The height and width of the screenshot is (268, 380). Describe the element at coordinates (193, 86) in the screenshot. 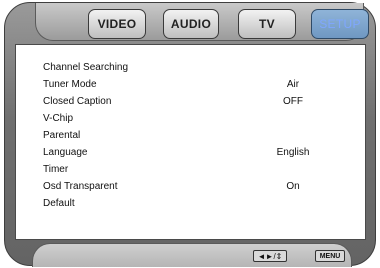

I see `menu-item-tuner-mode: Tuner Mode Air` at that location.